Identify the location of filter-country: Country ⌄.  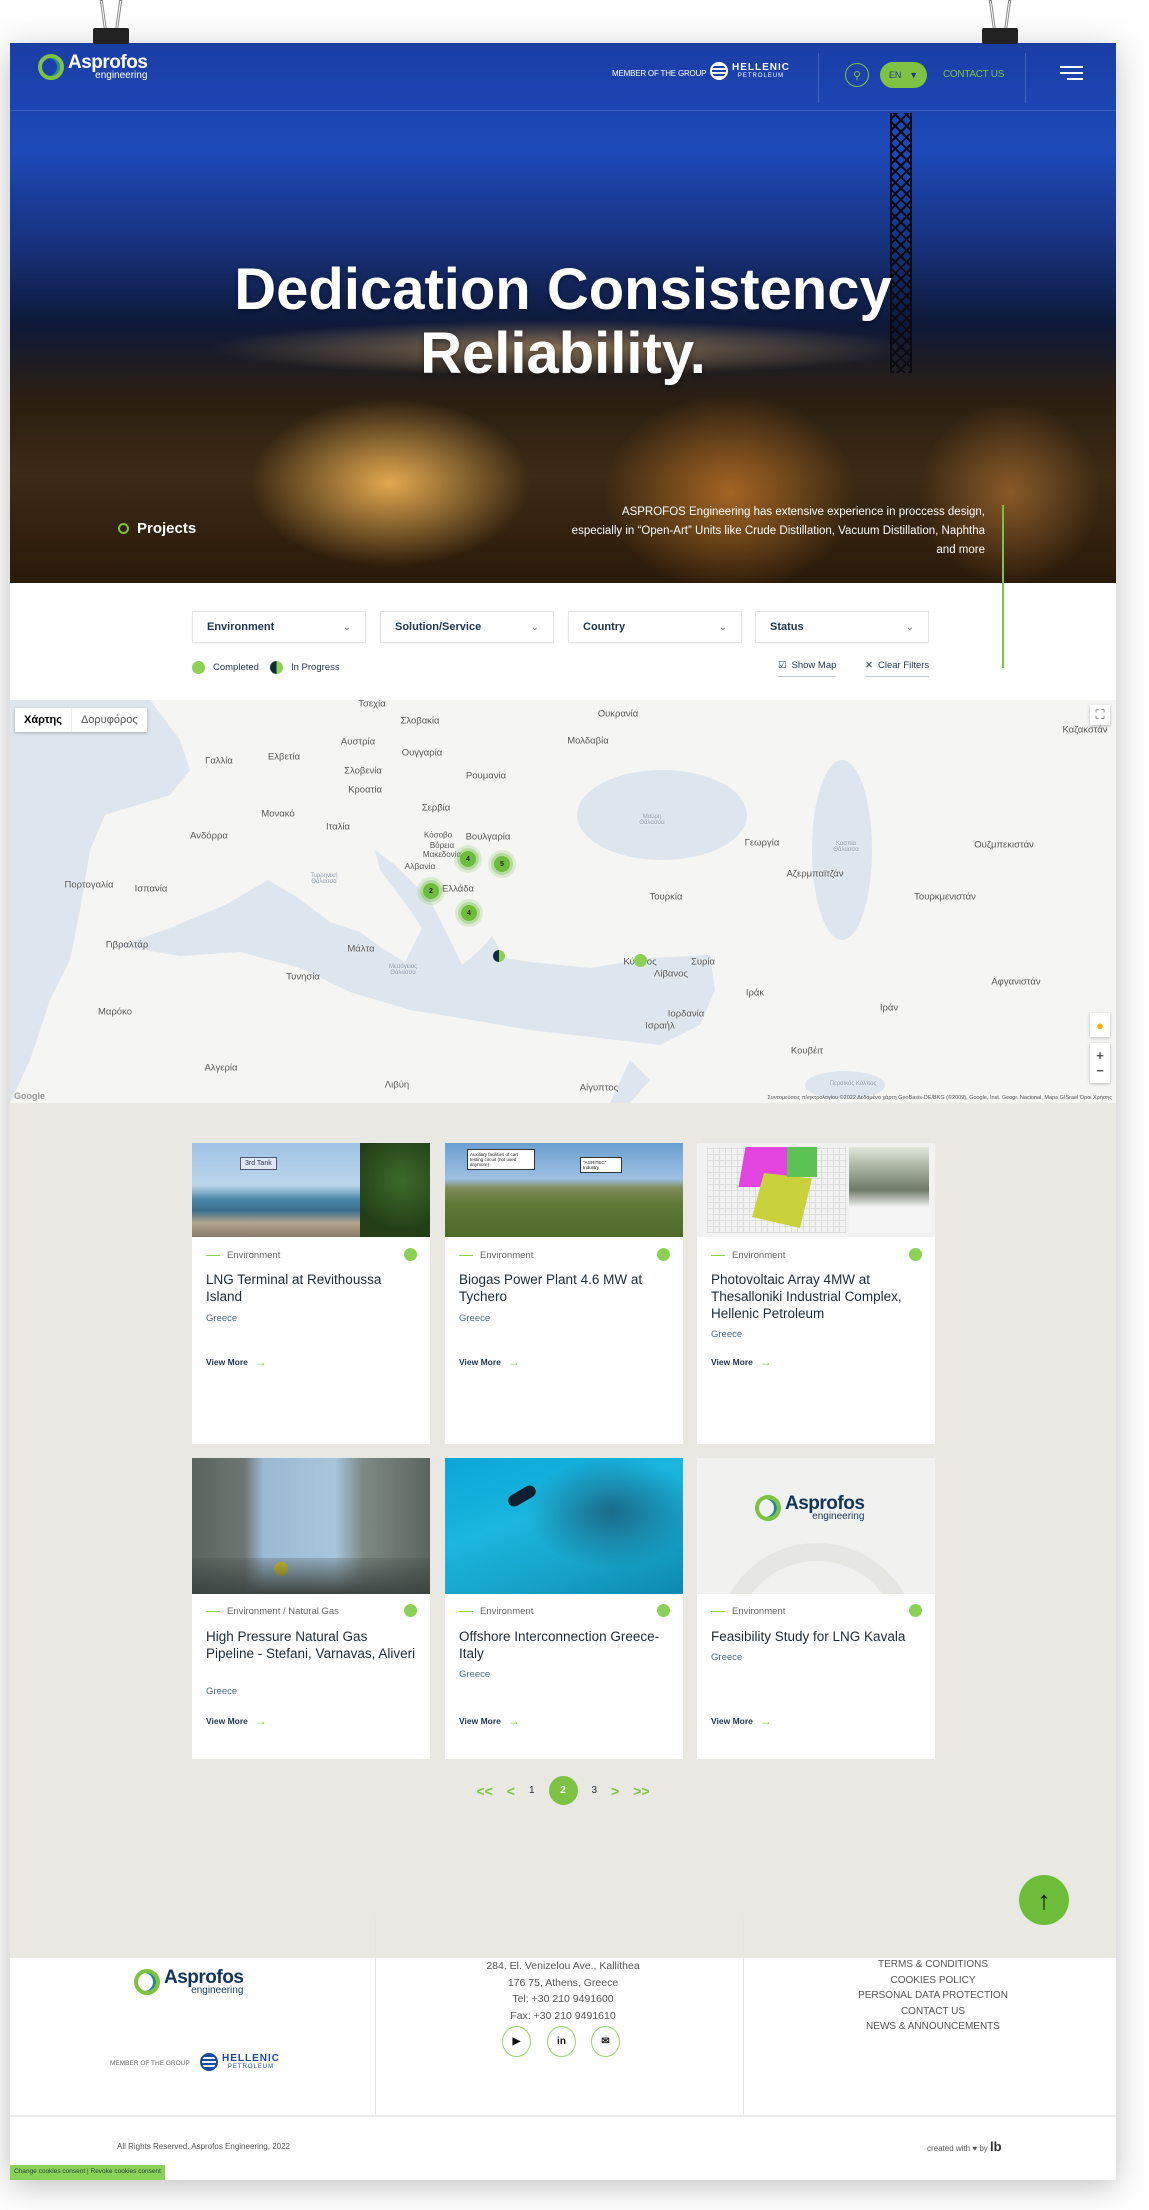
(655, 627).